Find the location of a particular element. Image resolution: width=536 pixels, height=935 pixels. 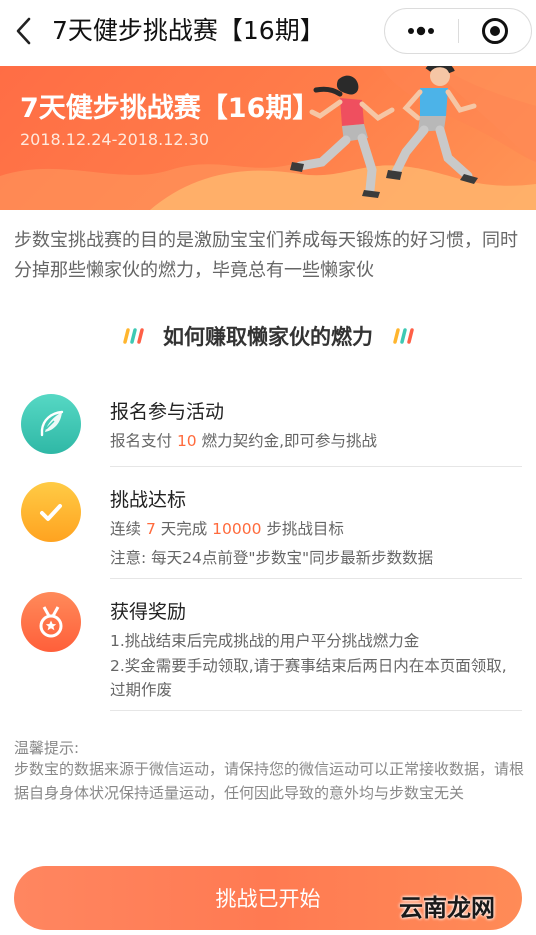

text-segment: 燃力契约金,即可参与挑战 is located at coordinates (287, 441).